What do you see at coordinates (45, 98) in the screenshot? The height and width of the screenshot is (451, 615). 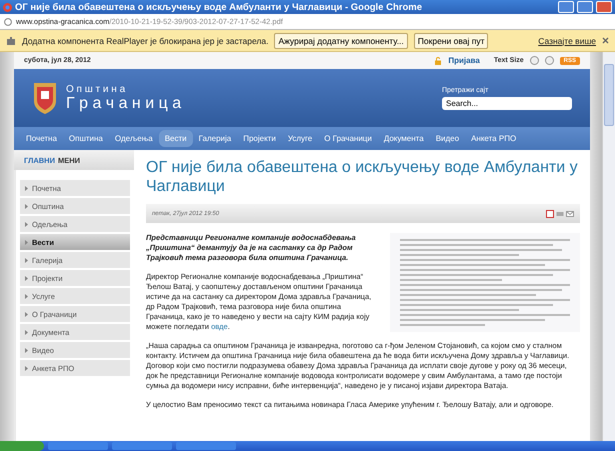 I see `coat-of-arms-icon` at bounding box center [45, 98].